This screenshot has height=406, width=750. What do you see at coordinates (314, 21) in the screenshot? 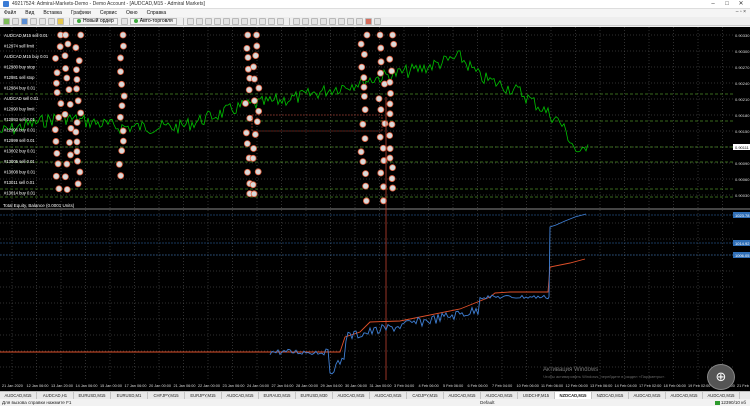
I see `vertical-line-icon` at bounding box center [314, 21].